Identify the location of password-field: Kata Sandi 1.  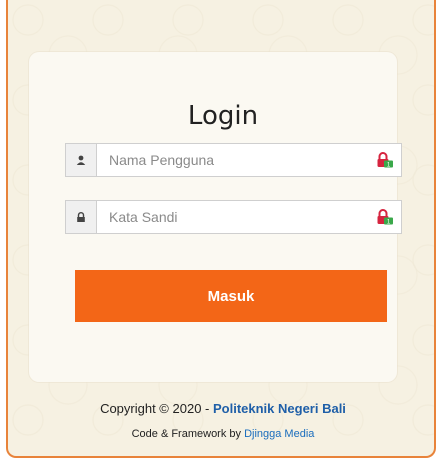
(233, 217).